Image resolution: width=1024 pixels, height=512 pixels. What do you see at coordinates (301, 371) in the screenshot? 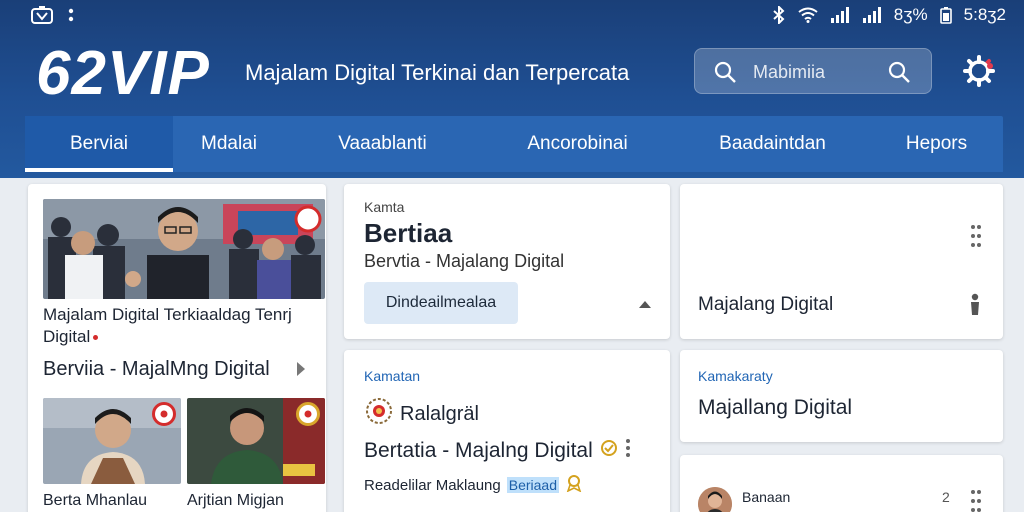
I see `chevron-right-icon` at bounding box center [301, 371].